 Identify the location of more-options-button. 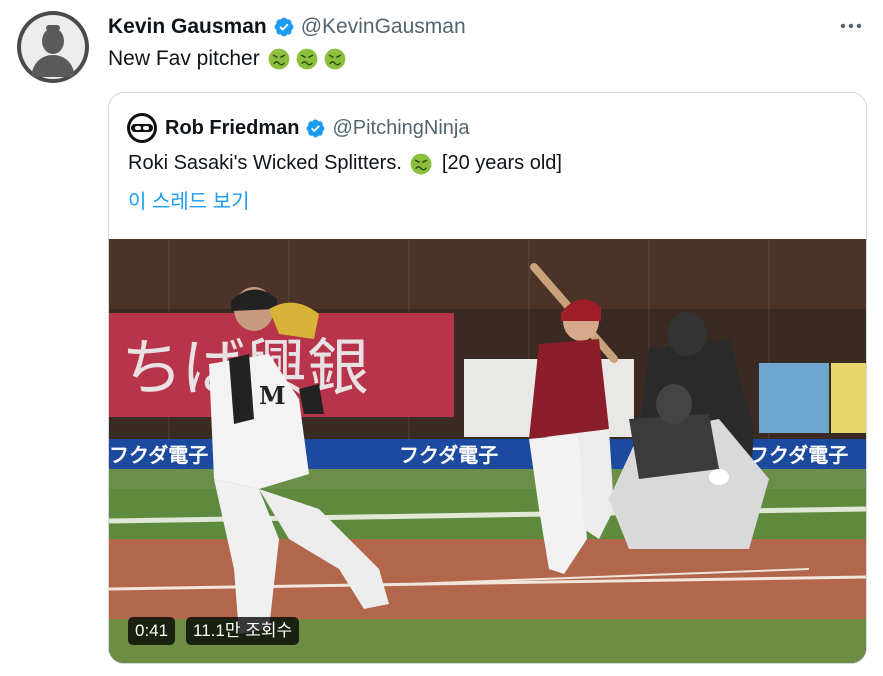
(852, 26).